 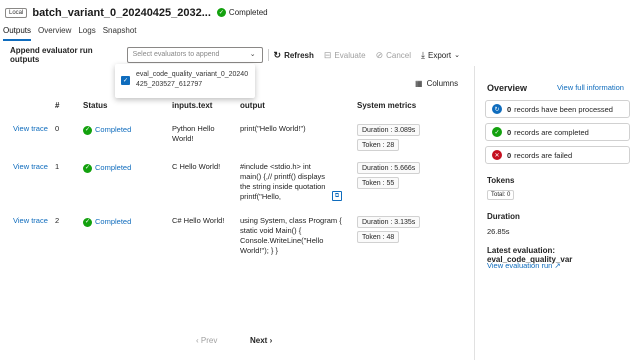 I want to click on tab-bar: Outputs Overview Logs Snapshot, so click(x=70, y=33).